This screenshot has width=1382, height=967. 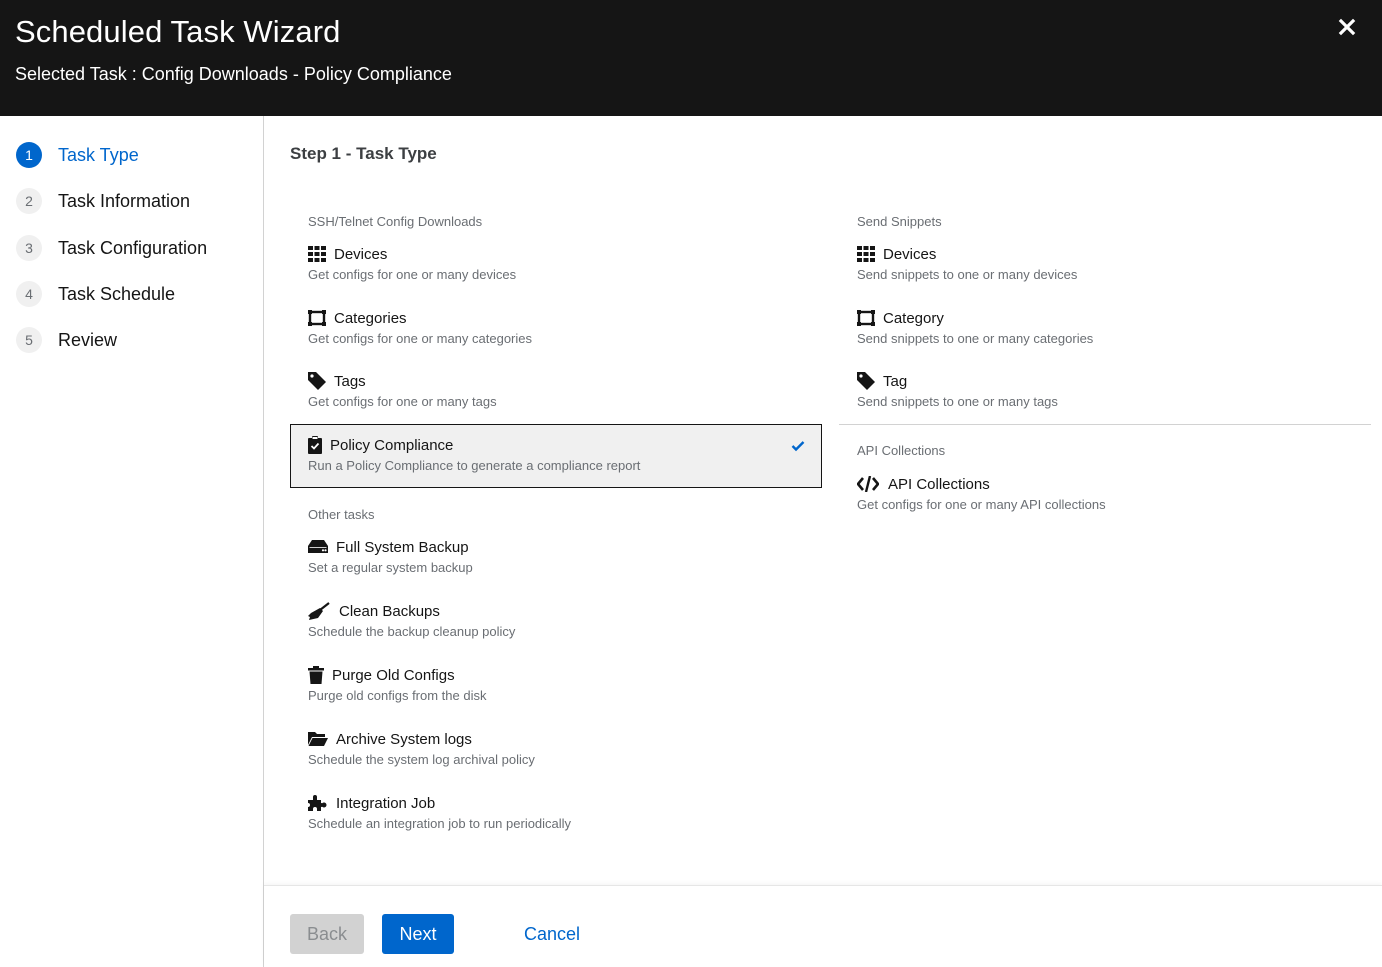 What do you see at coordinates (967, 274) in the screenshot?
I see `option-desc: Send snippets to one or many devices` at bounding box center [967, 274].